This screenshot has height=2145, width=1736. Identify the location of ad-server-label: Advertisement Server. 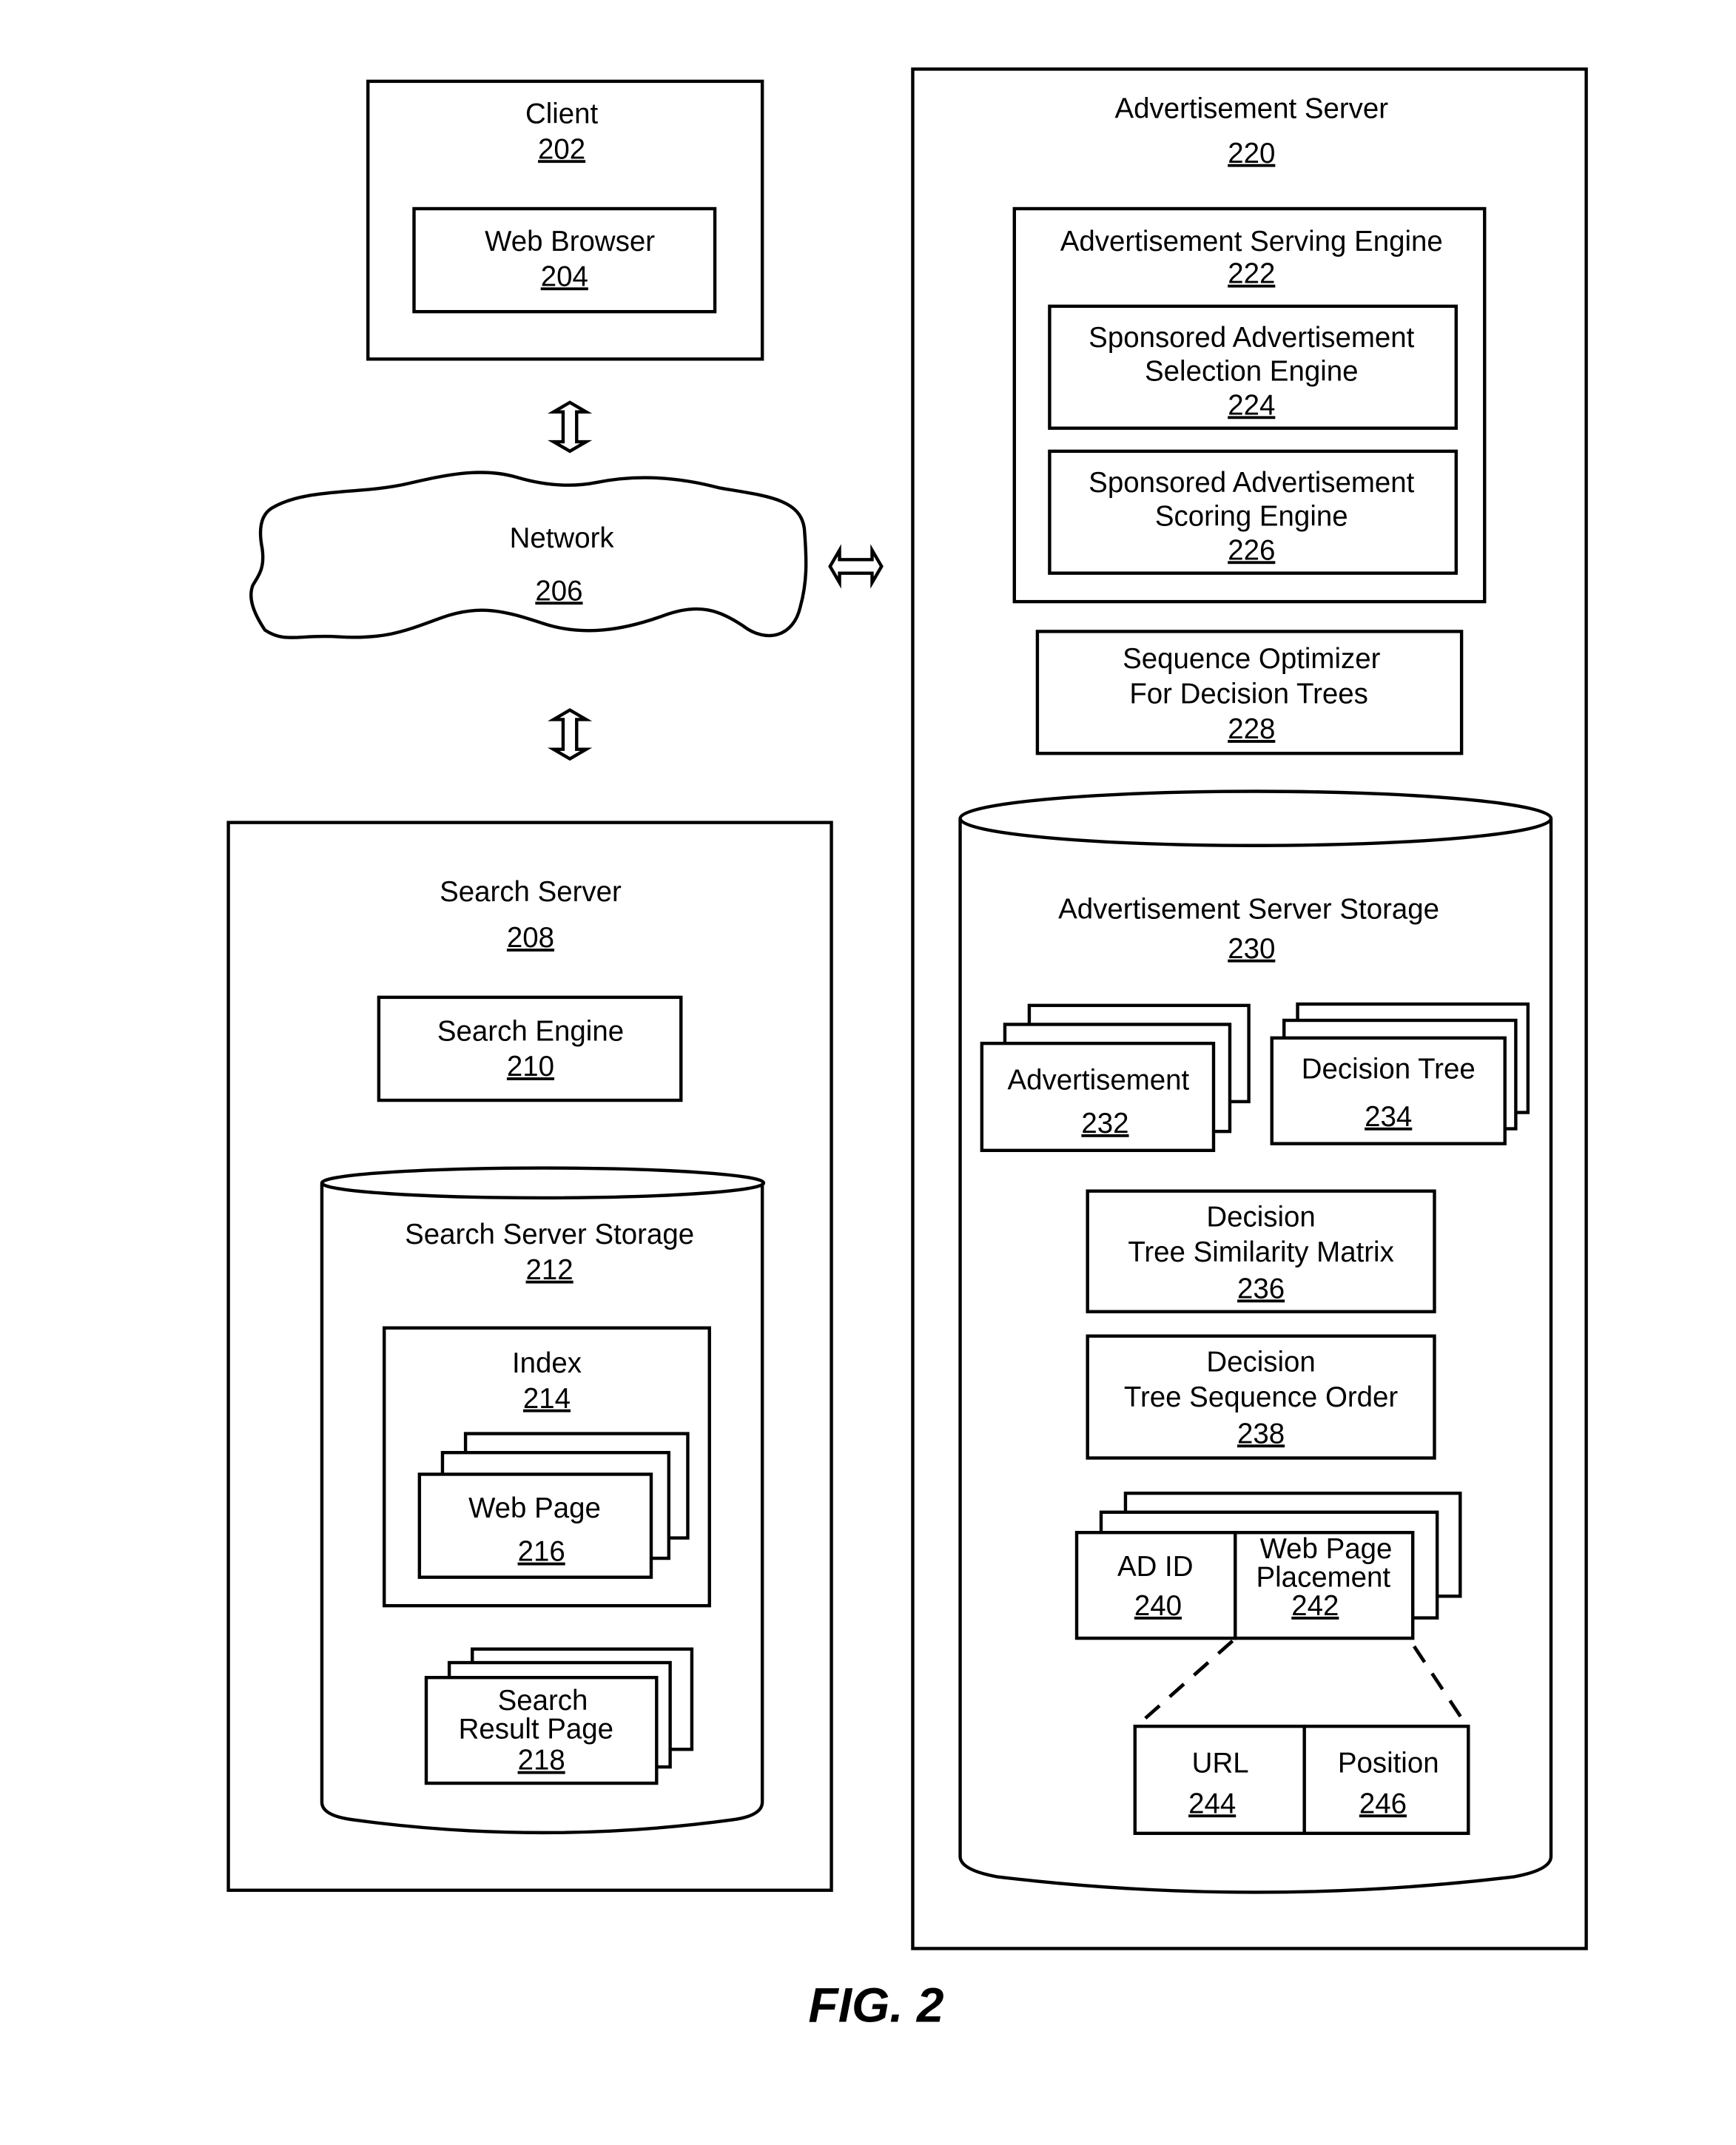
(1251, 108).